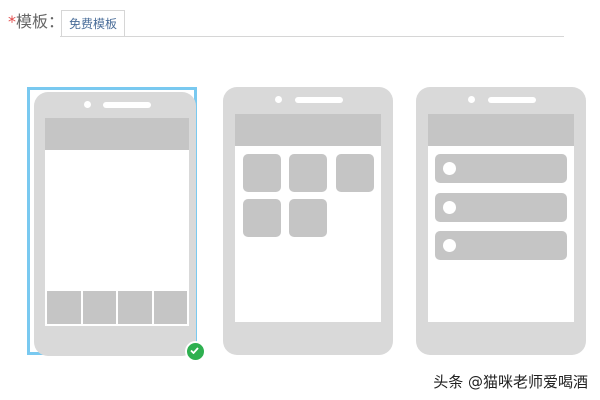 The image size is (600, 400). Describe the element at coordinates (40, 21) in the screenshot. I see `template-label-text: 模板：` at that location.